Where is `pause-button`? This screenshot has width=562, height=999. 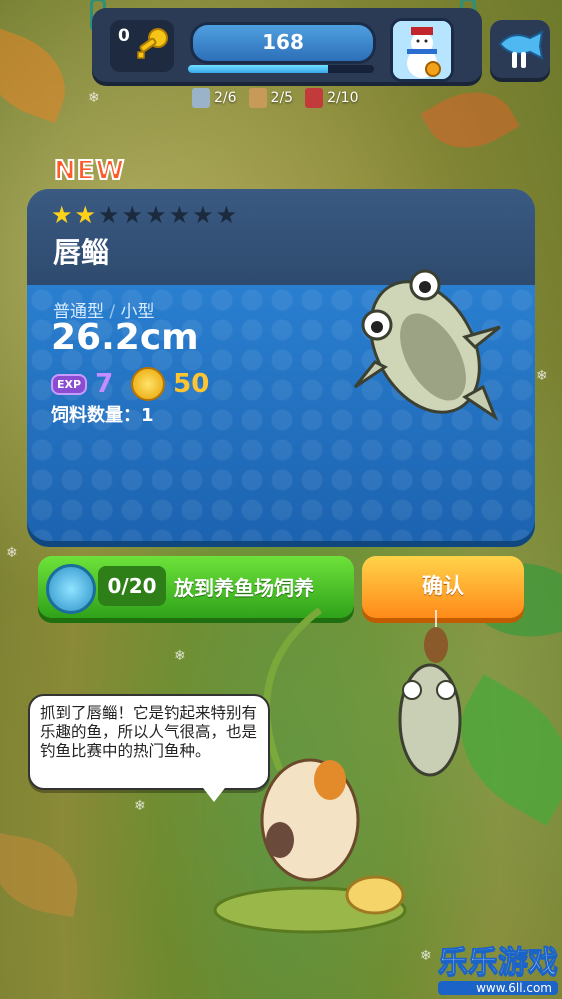
pause-button is located at coordinates (520, 49).